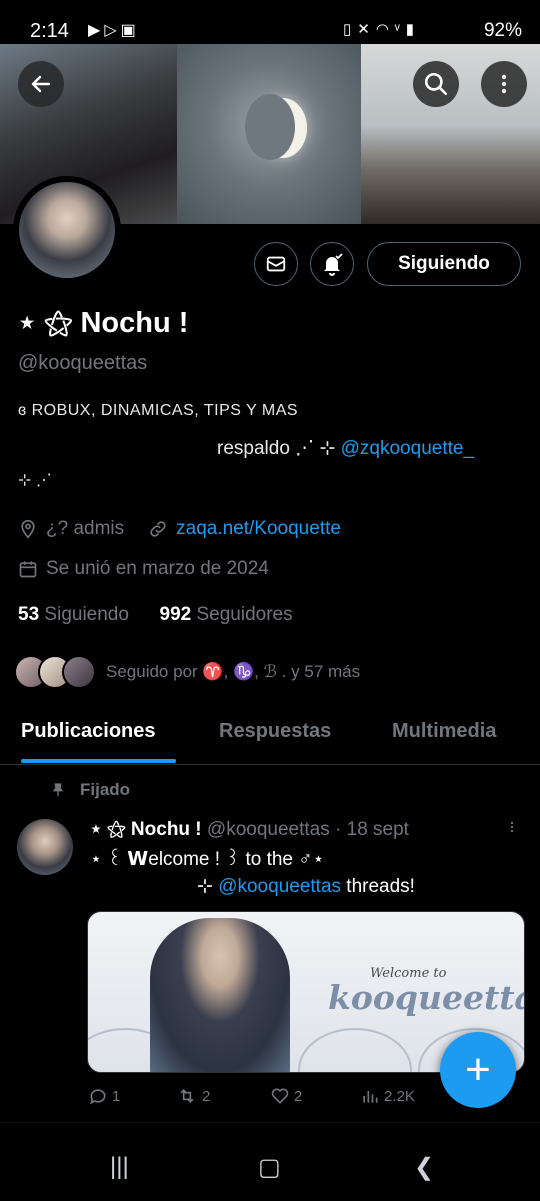 The image size is (540, 1201). Describe the element at coordinates (98, 1097) in the screenshot. I see `reply-icon` at that location.